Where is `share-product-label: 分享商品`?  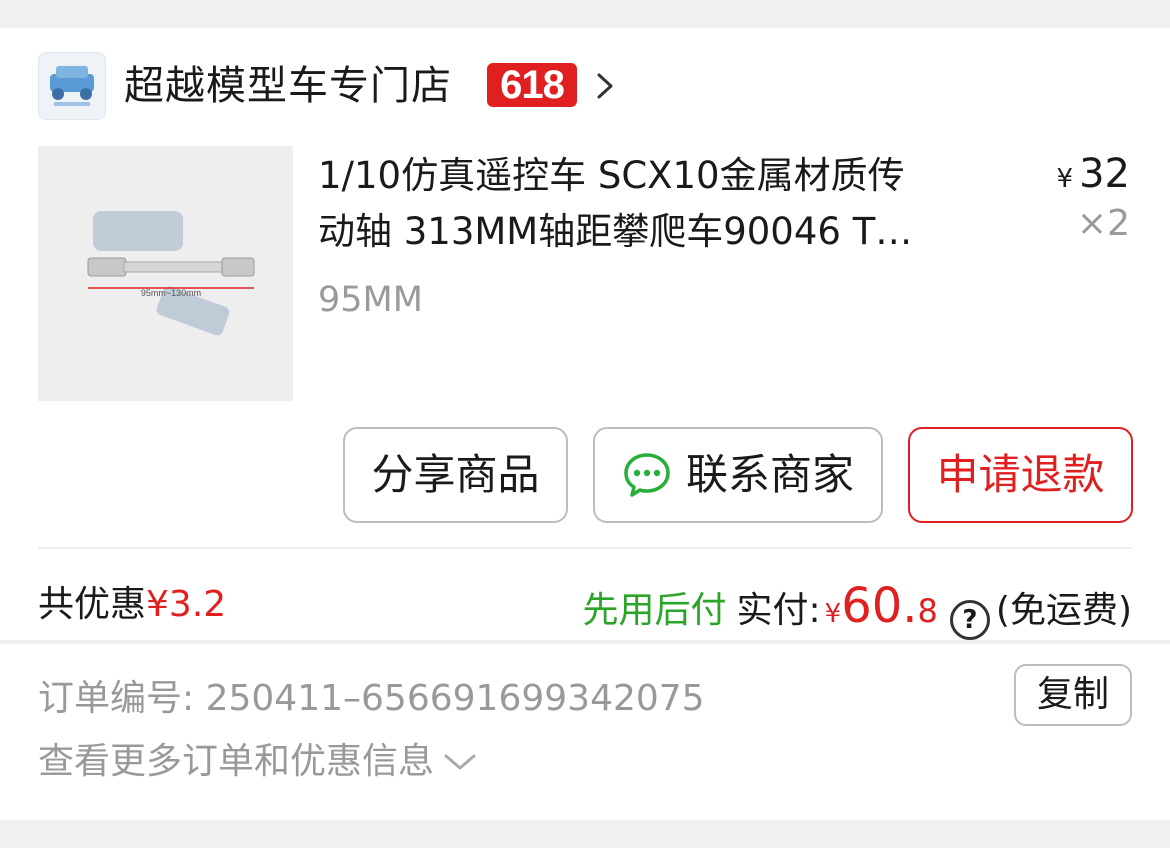
share-product-label: 分享商品 is located at coordinates (455, 474).